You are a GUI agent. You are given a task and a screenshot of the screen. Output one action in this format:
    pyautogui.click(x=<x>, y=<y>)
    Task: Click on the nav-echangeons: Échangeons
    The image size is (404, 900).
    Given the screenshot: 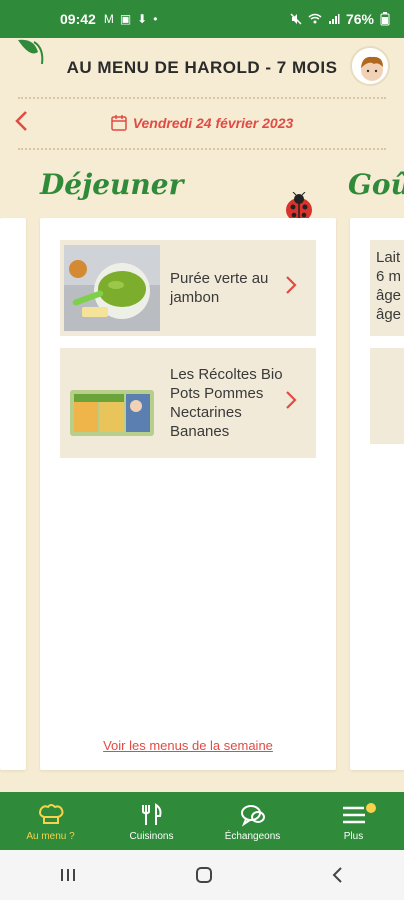 What is the action you would take?
    pyautogui.click(x=253, y=821)
    